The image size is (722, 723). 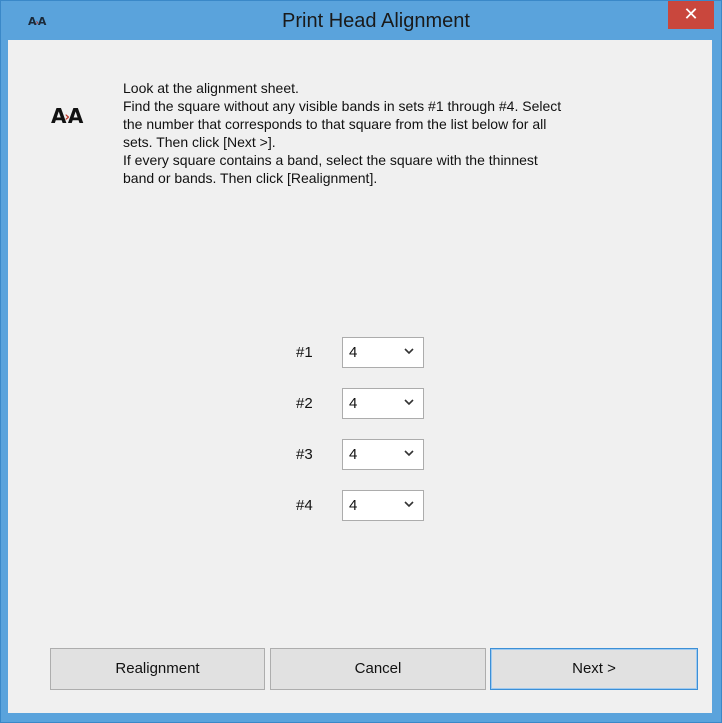 I want to click on instruction-line: Look at the alignment sheet., so click(x=211, y=88).